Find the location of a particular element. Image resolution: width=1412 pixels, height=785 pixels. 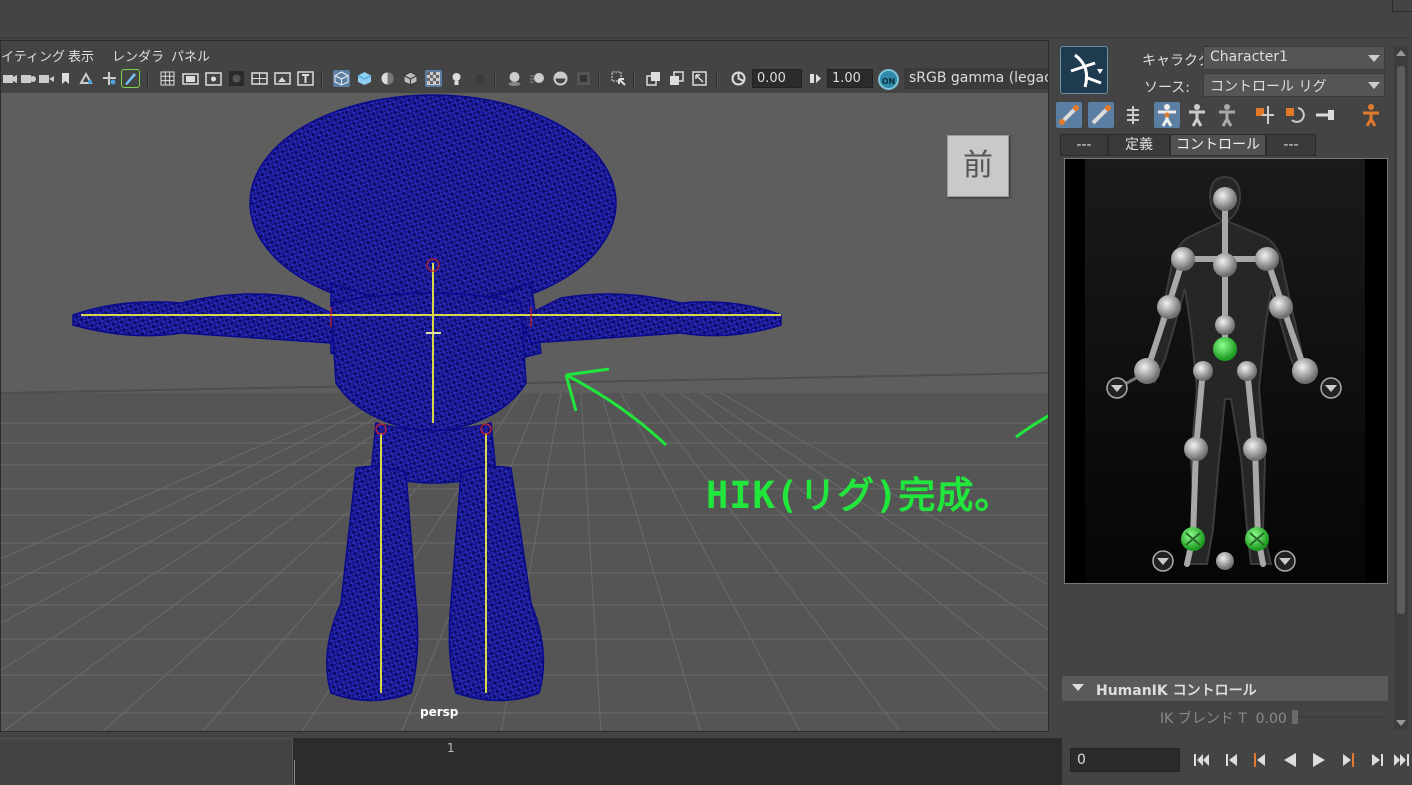

select-fk-icon is located at coordinates (1069, 115).